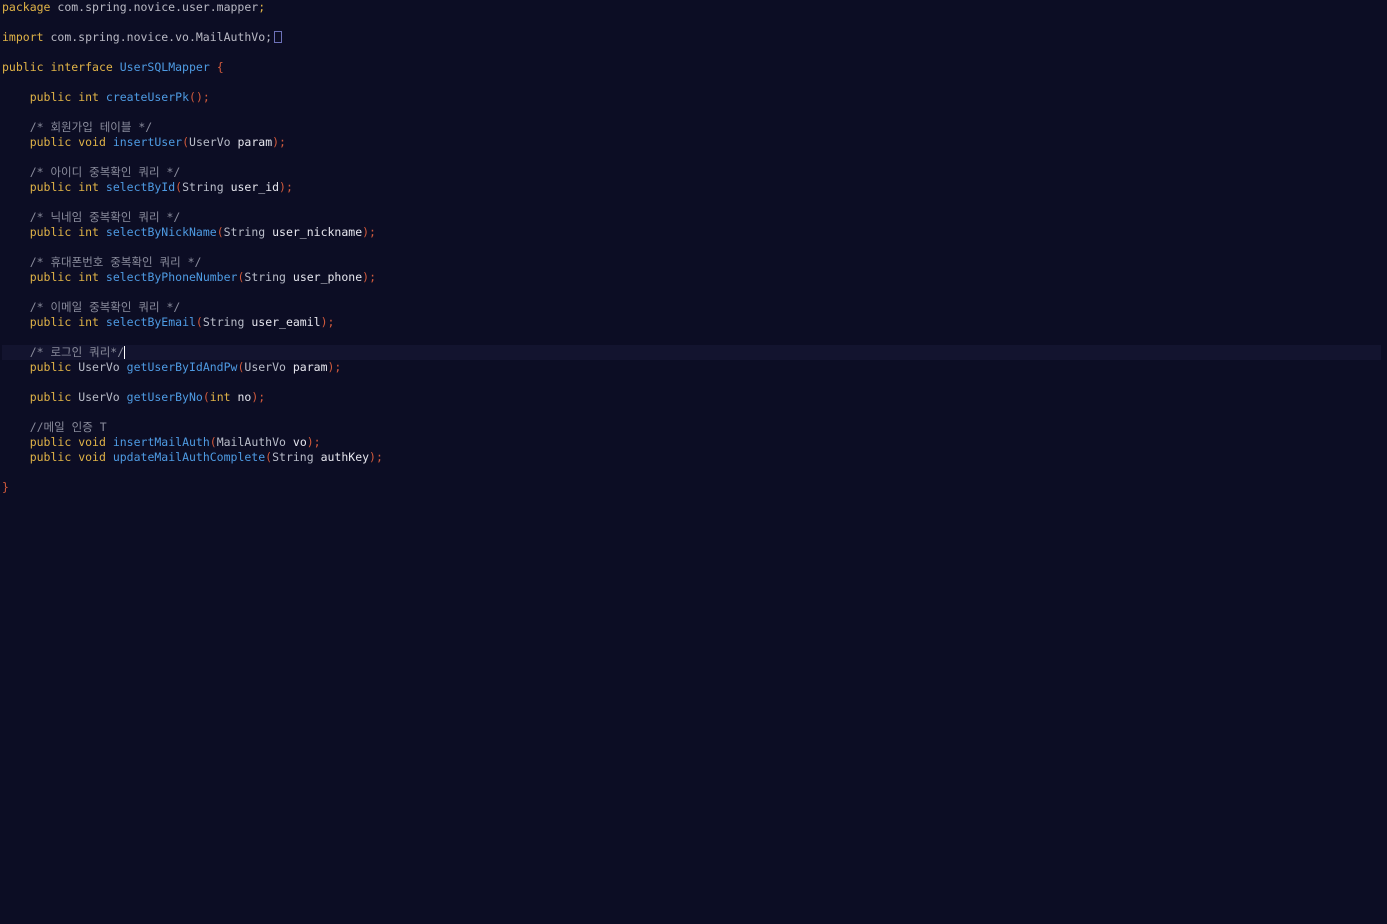  What do you see at coordinates (81, 67) in the screenshot?
I see `keyword-interface: interface` at bounding box center [81, 67].